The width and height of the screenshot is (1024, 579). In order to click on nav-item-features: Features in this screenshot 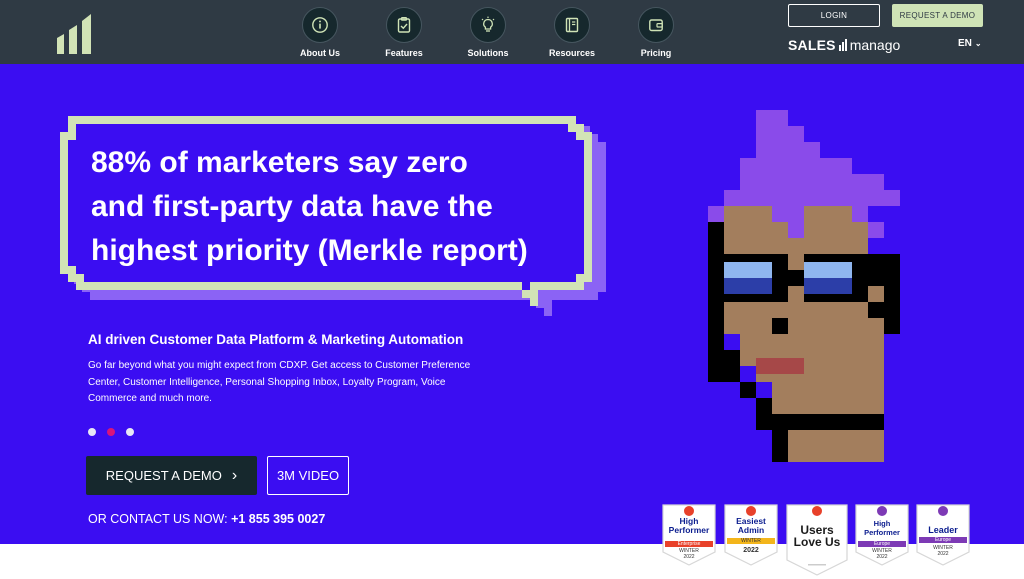, I will do `click(404, 32)`.